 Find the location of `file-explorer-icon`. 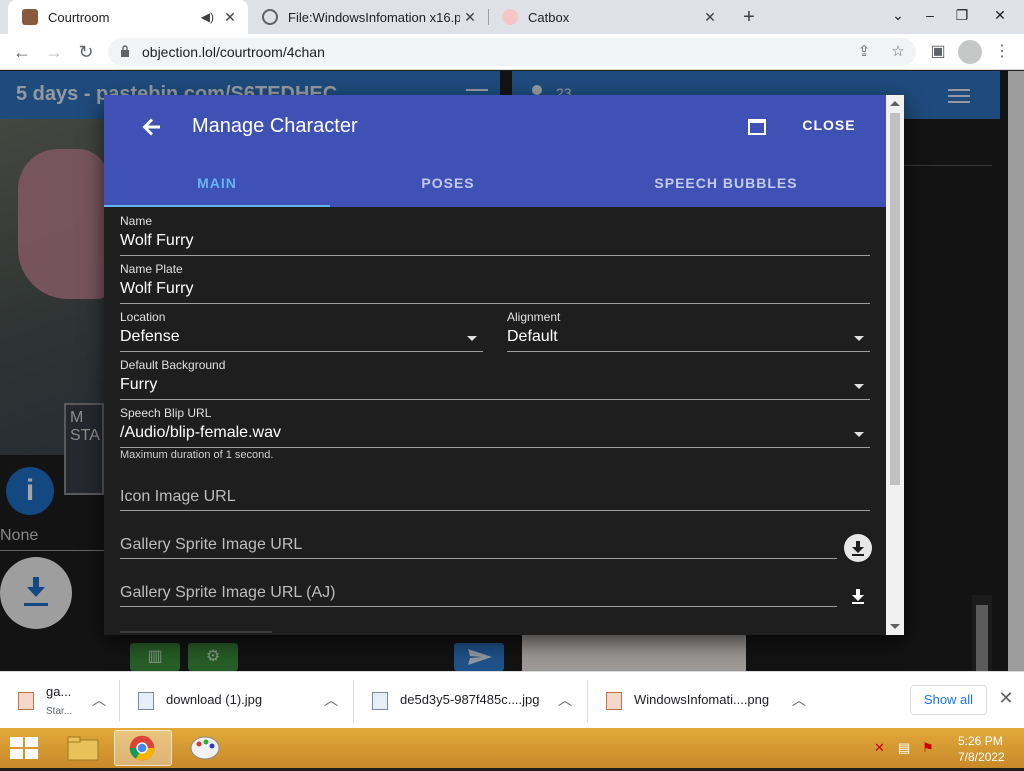

file-explorer-icon is located at coordinates (83, 748).